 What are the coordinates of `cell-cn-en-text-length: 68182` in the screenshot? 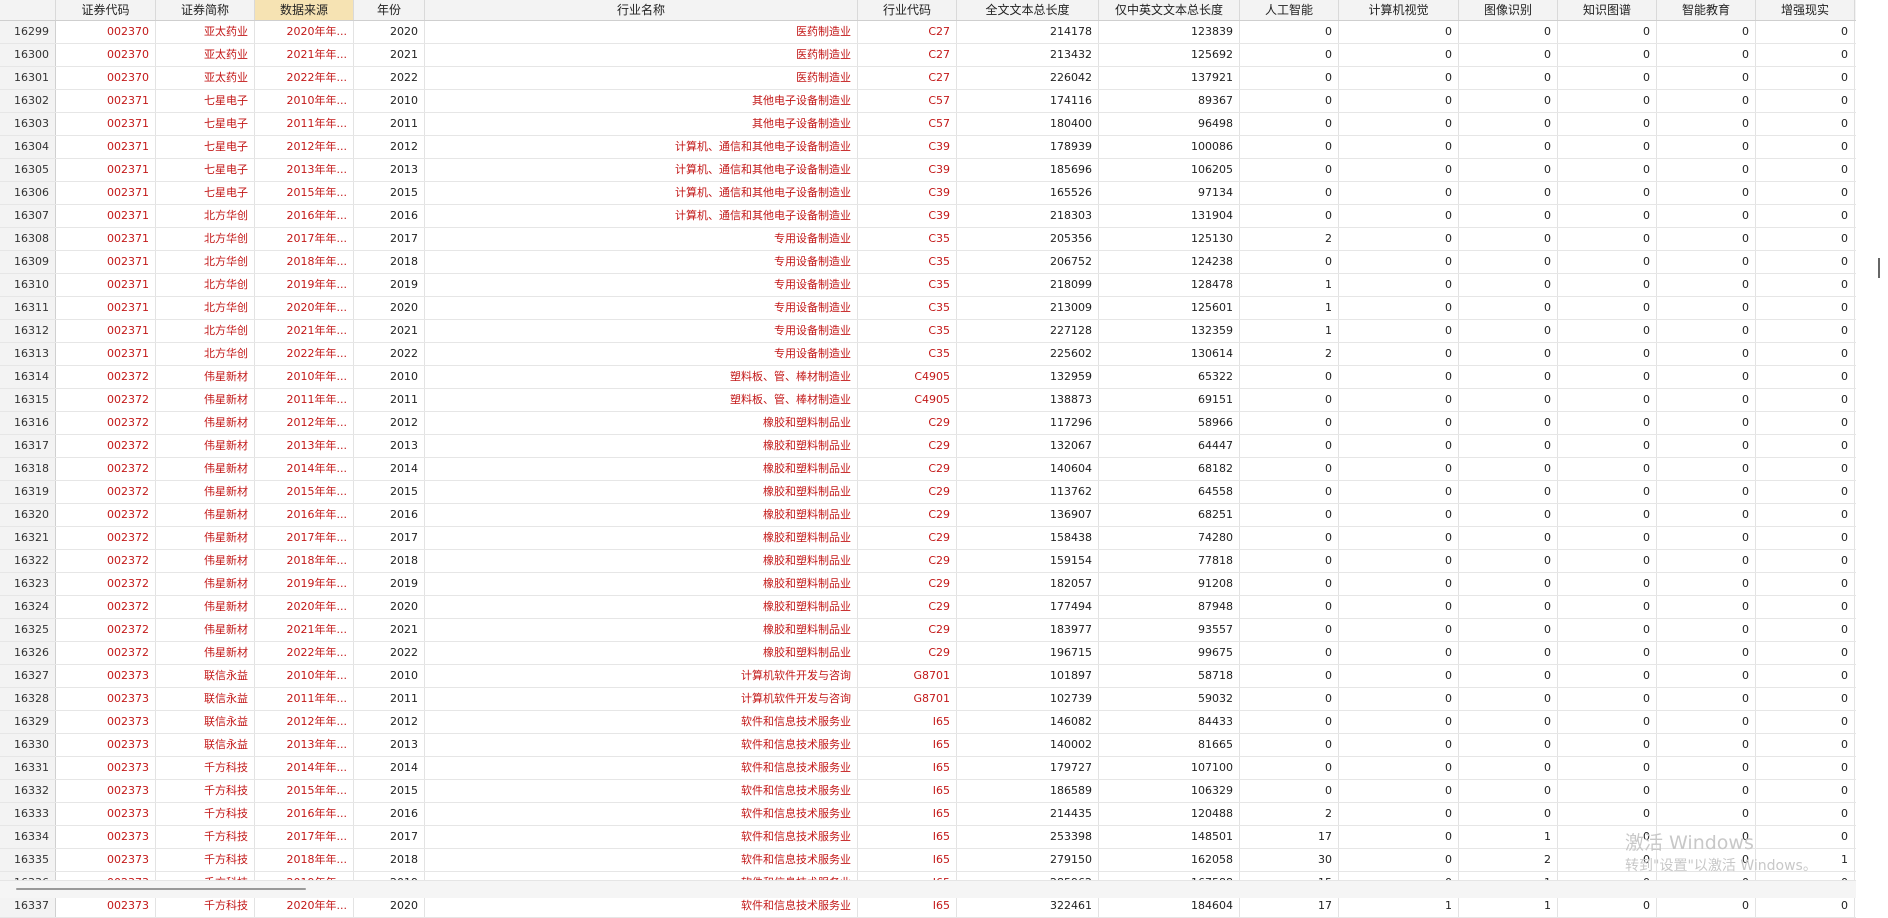 It's located at (1169, 469).